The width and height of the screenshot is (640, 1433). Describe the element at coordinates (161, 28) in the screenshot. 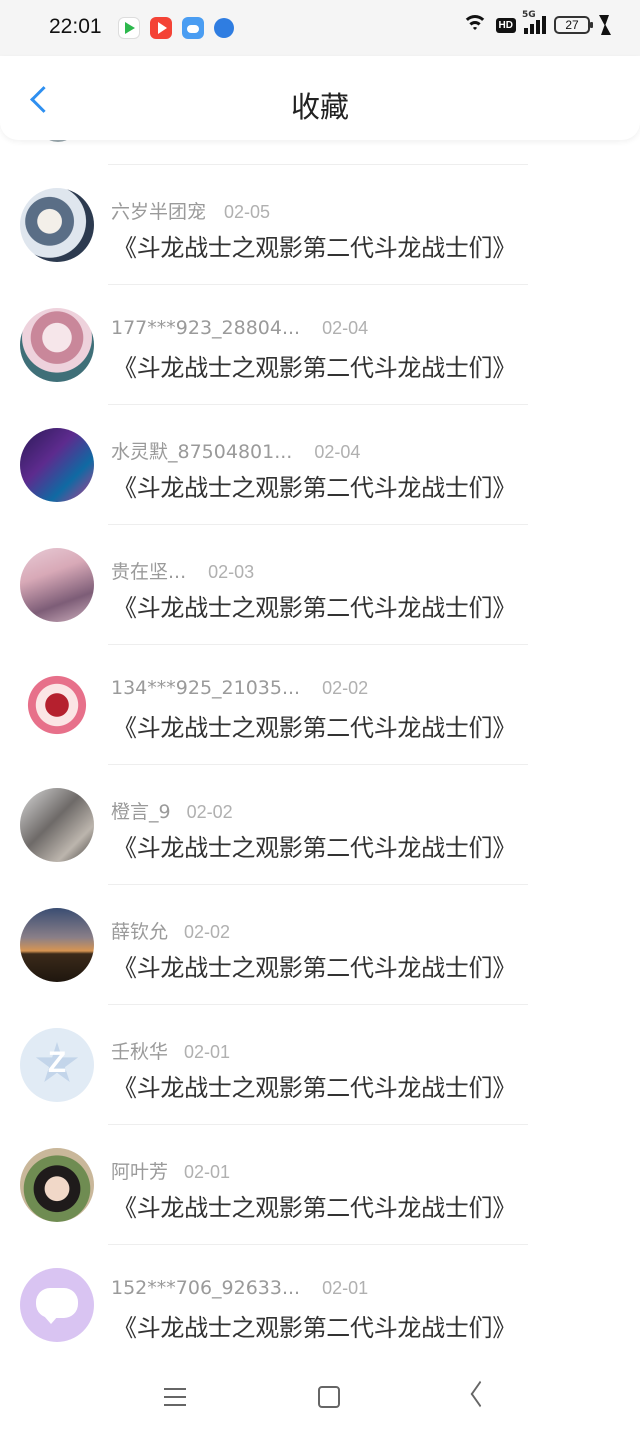

I see `video-app-icon` at that location.